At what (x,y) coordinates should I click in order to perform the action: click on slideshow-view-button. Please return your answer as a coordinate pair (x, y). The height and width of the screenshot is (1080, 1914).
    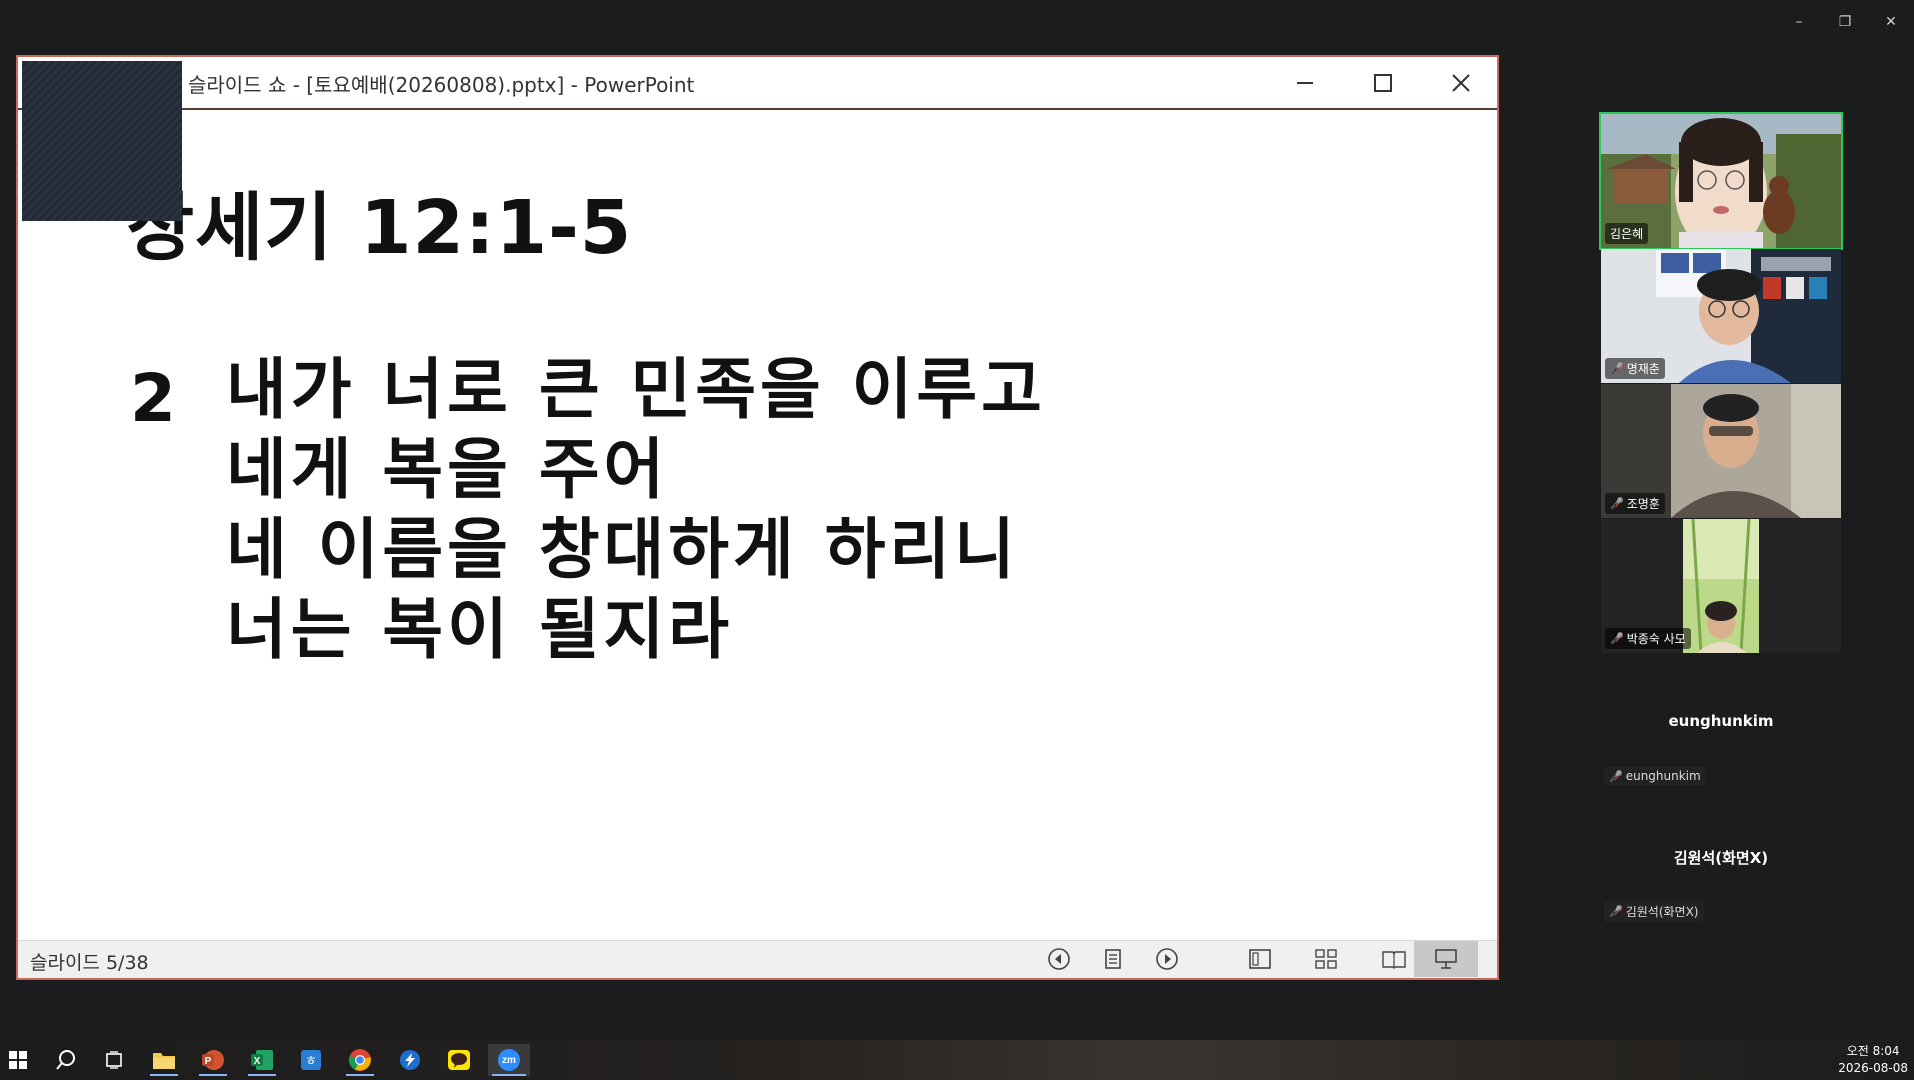
    Looking at the image, I should click on (1446, 959).